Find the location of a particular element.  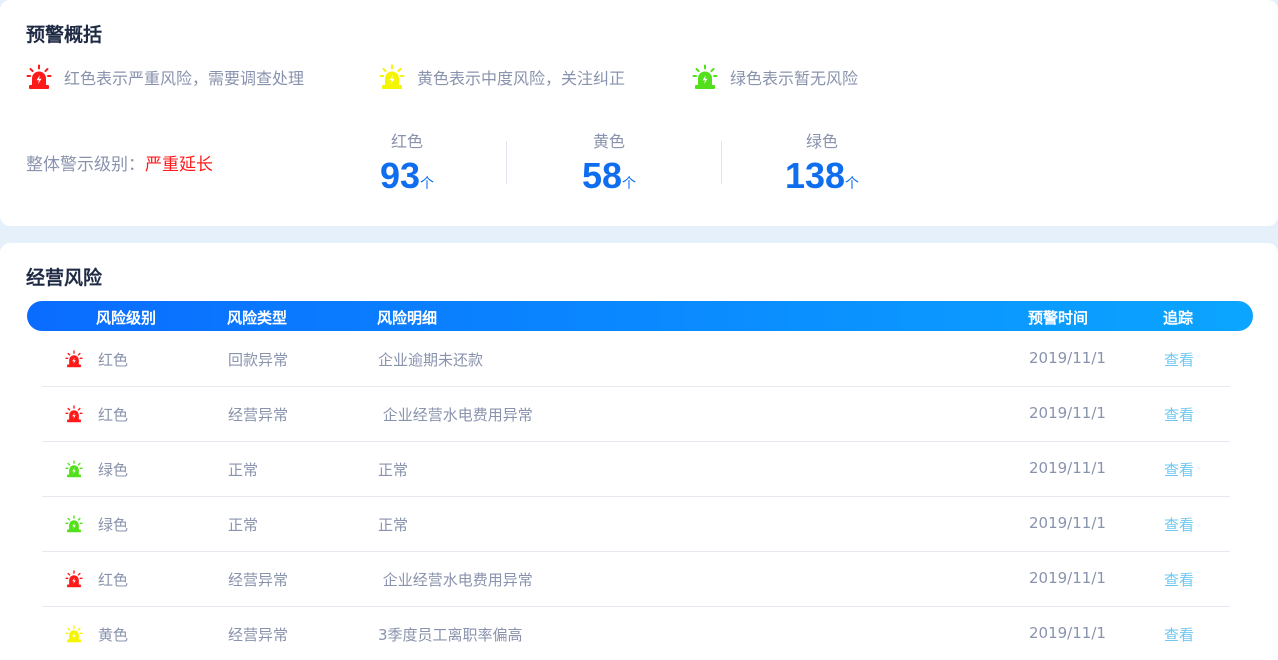

alarm-light-yellow-icon is located at coordinates (392, 76).